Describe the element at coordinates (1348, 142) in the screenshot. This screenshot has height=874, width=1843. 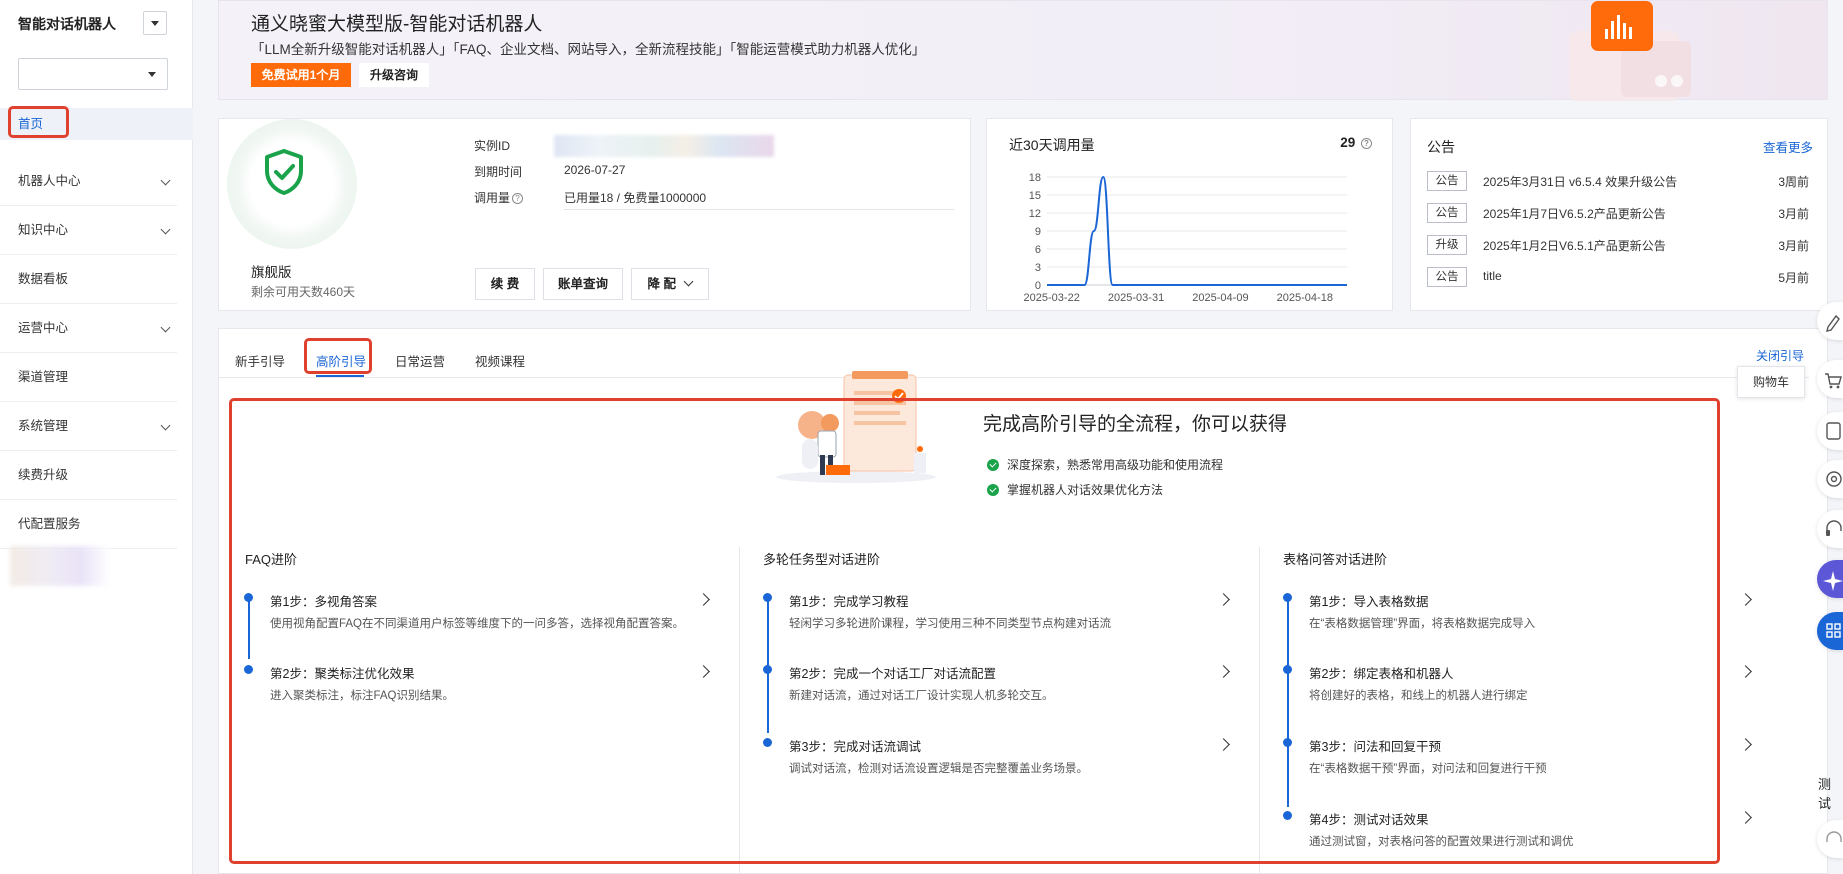
I see `usage-total-value: 29` at that location.